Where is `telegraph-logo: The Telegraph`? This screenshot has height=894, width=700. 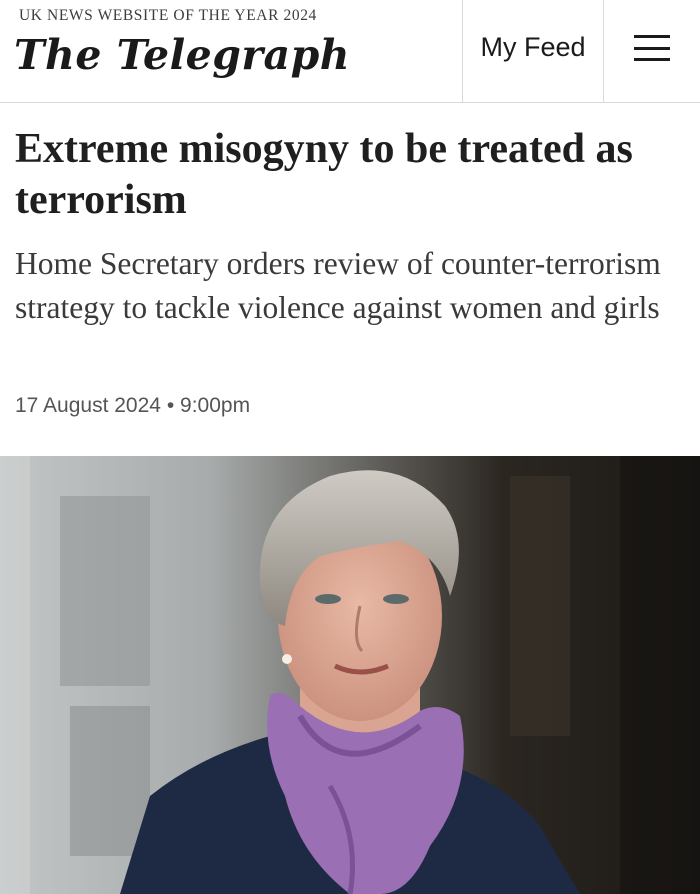 telegraph-logo: The Telegraph is located at coordinates (182, 55).